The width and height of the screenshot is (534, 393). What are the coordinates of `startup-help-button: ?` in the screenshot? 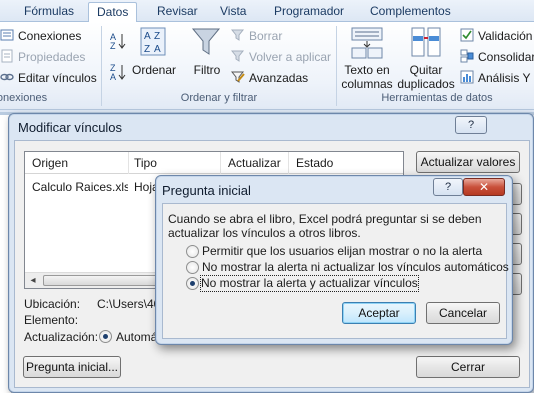 It's located at (448, 187).